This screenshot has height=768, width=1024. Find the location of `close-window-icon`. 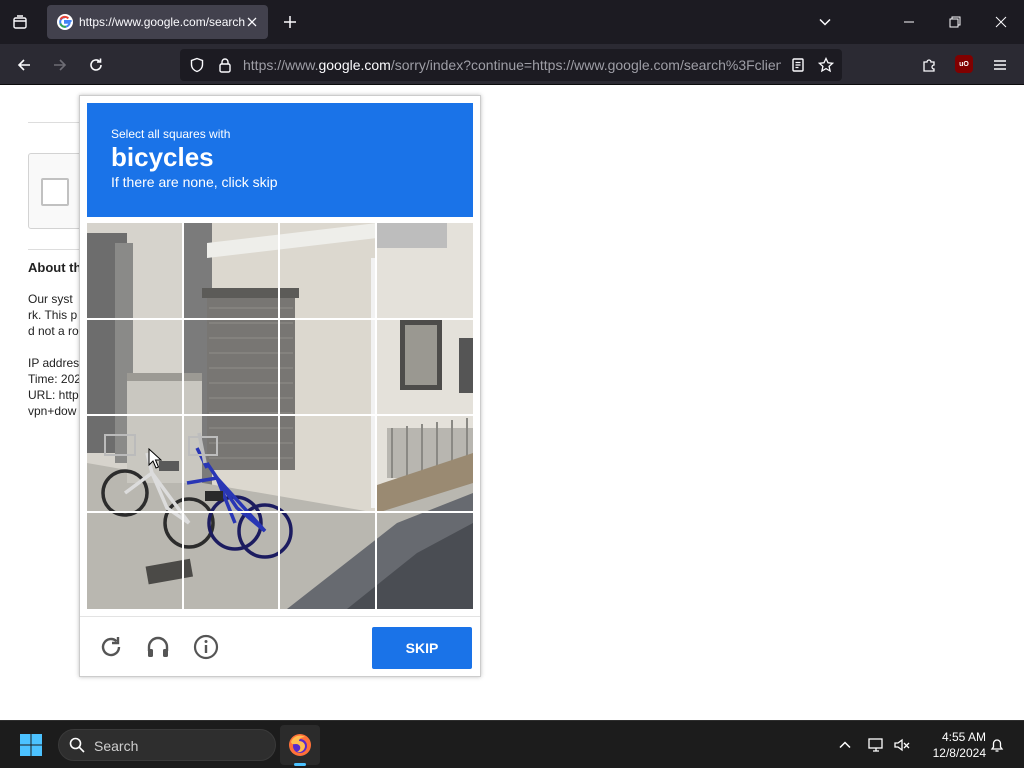

close-window-icon is located at coordinates (1001, 22).